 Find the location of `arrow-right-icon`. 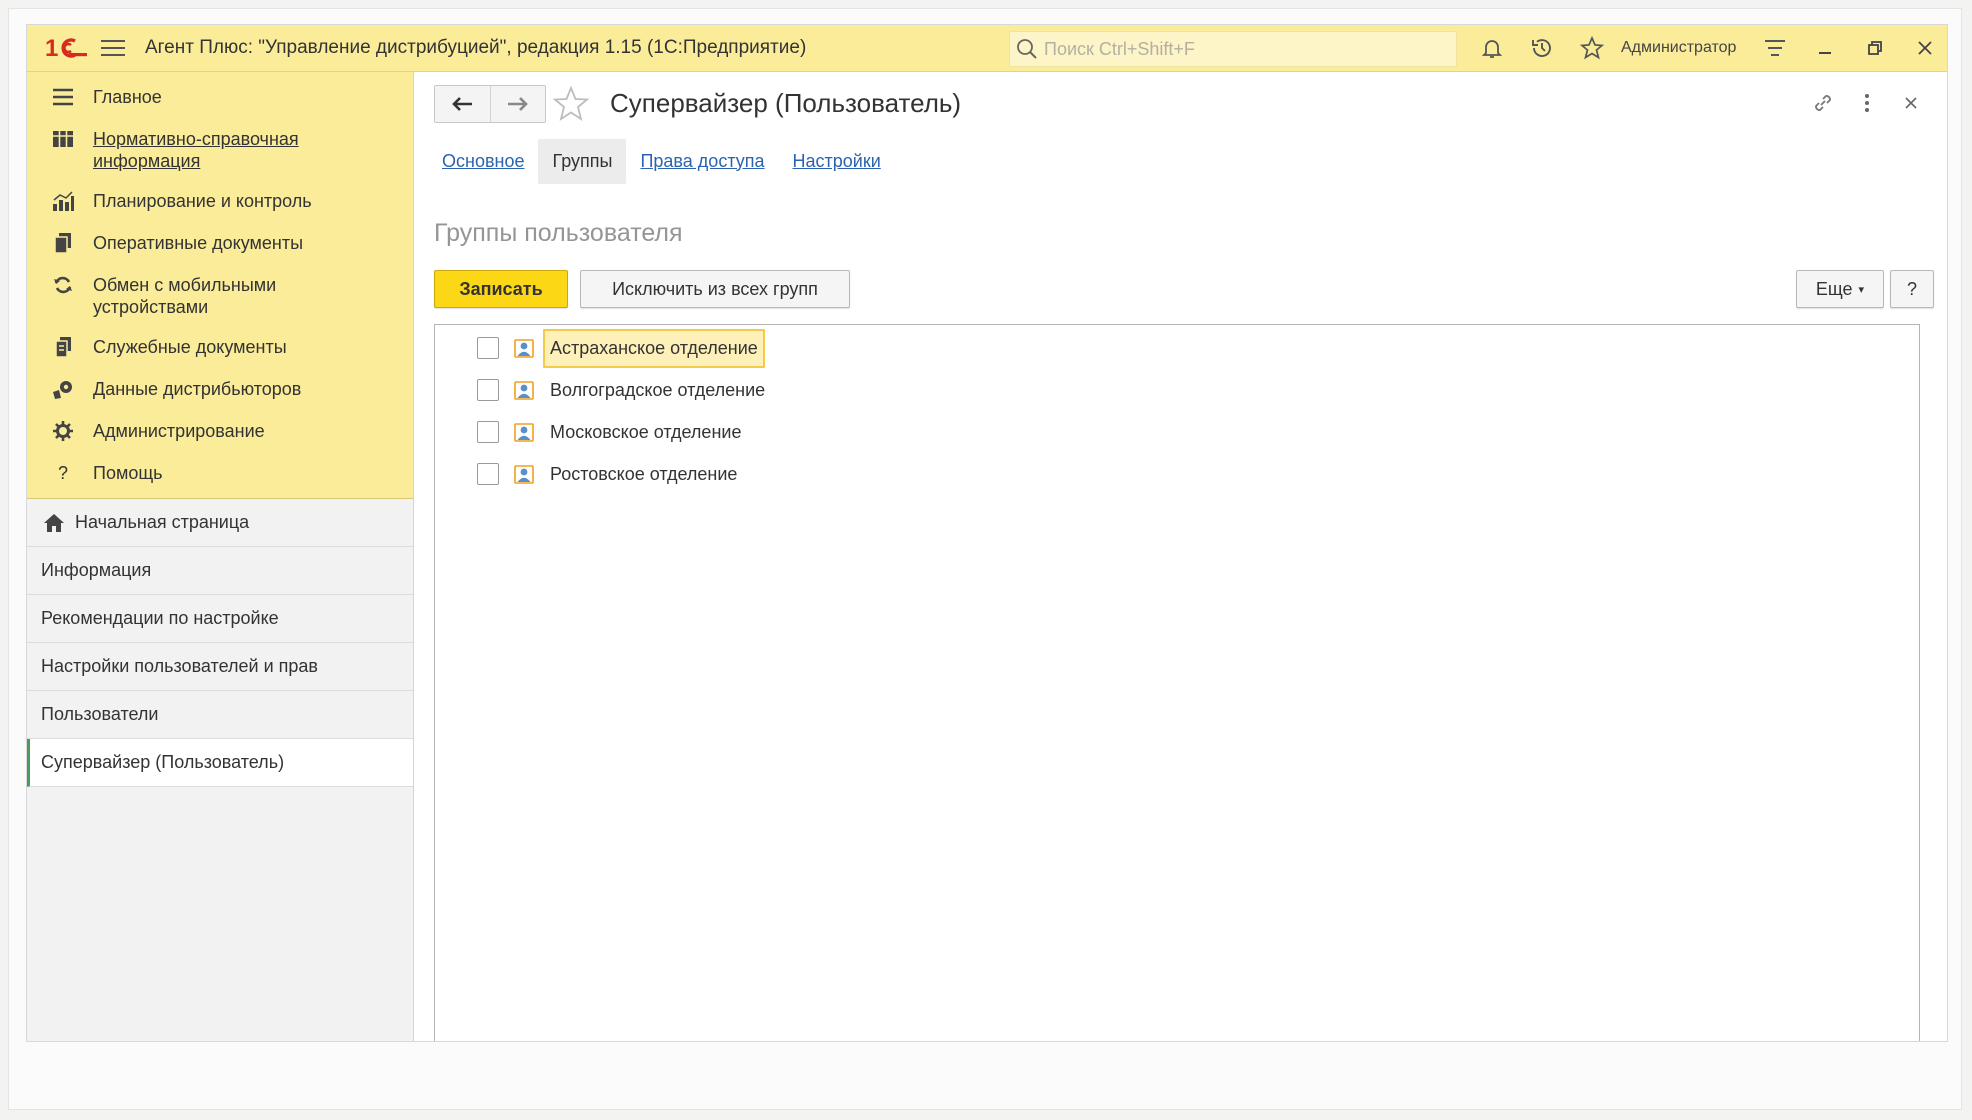

arrow-right-icon is located at coordinates (517, 104).